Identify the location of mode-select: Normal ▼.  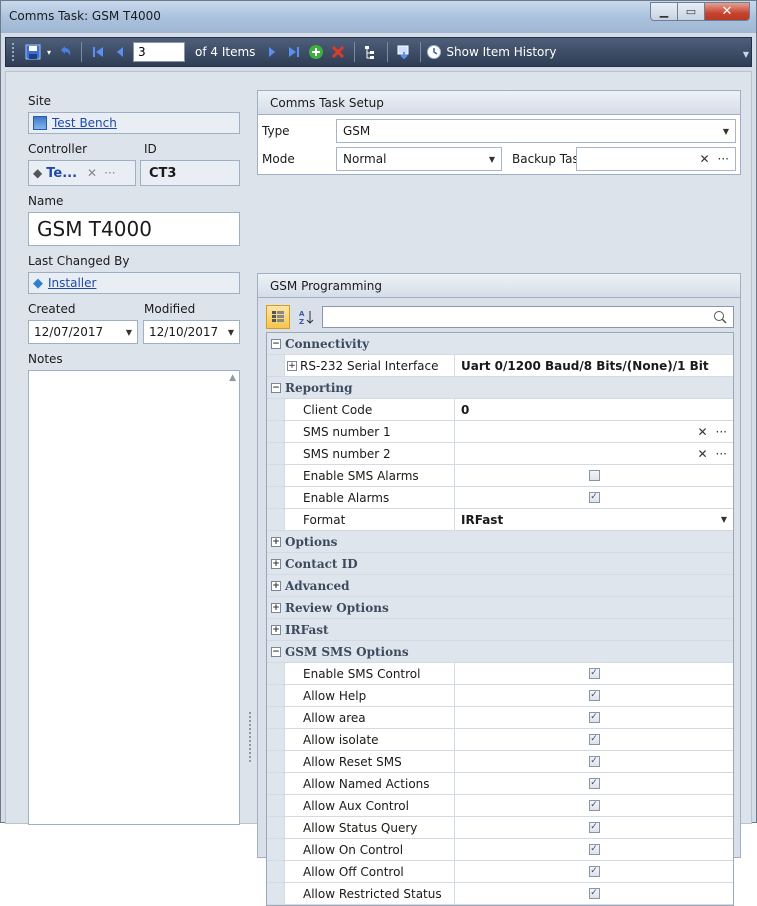
(419, 159).